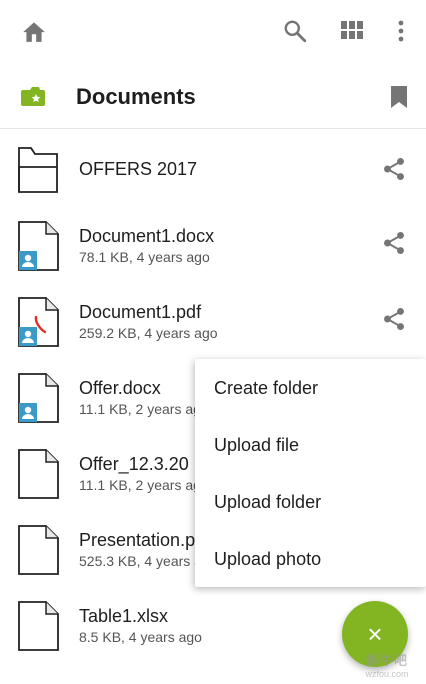 The width and height of the screenshot is (426, 684). I want to click on folder-header: Documents, so click(213, 95).